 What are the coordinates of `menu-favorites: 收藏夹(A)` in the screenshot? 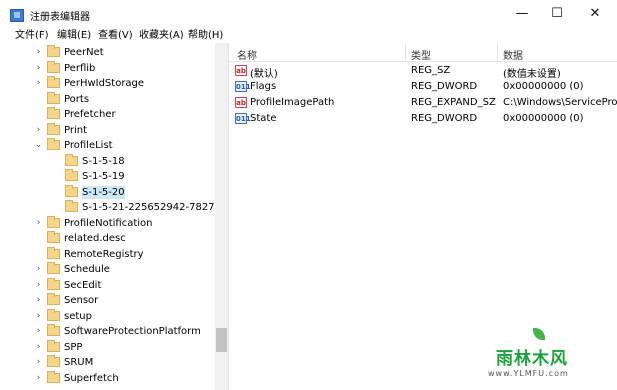 It's located at (161, 35).